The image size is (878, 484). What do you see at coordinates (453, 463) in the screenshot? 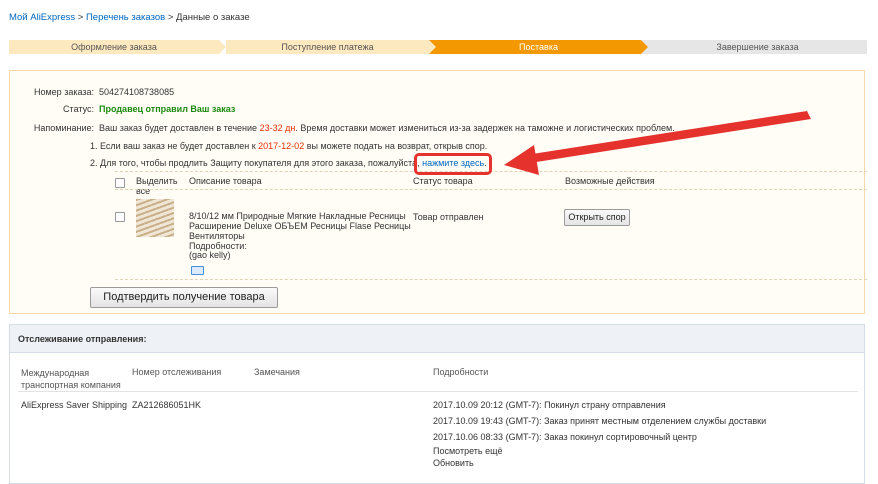
I see `refresh-link: Обновить` at bounding box center [453, 463].